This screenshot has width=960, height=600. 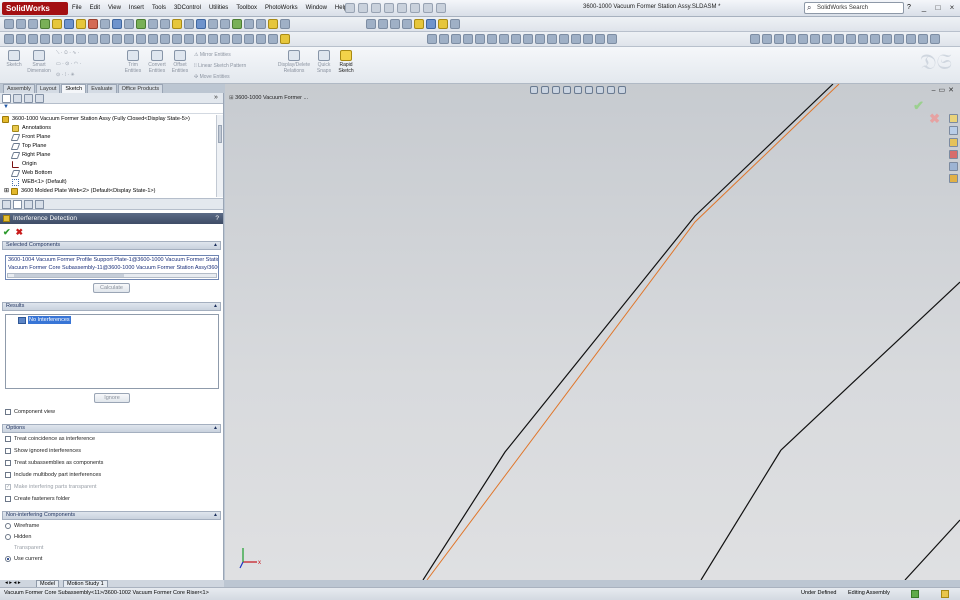 What do you see at coordinates (918, 106) in the screenshot?
I see `confirmation-ok-icon: ✔` at bounding box center [918, 106].